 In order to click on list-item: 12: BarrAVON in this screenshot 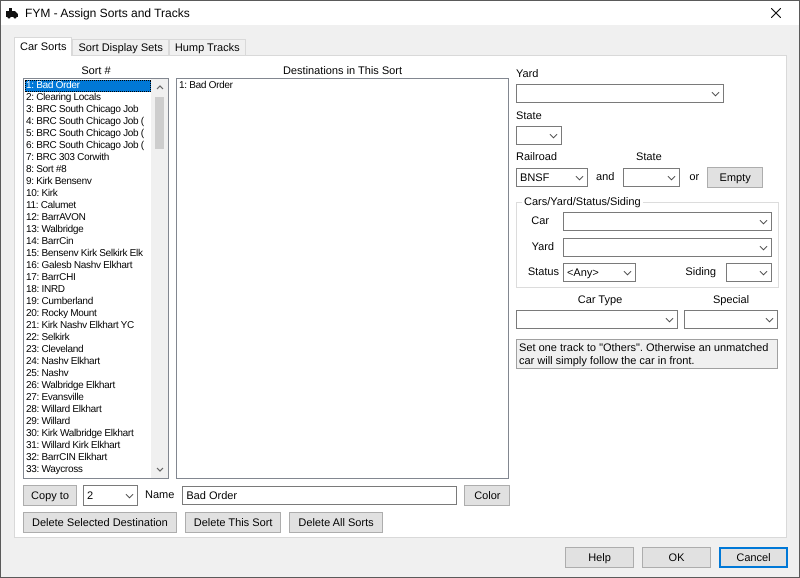, I will do `click(88, 218)`.